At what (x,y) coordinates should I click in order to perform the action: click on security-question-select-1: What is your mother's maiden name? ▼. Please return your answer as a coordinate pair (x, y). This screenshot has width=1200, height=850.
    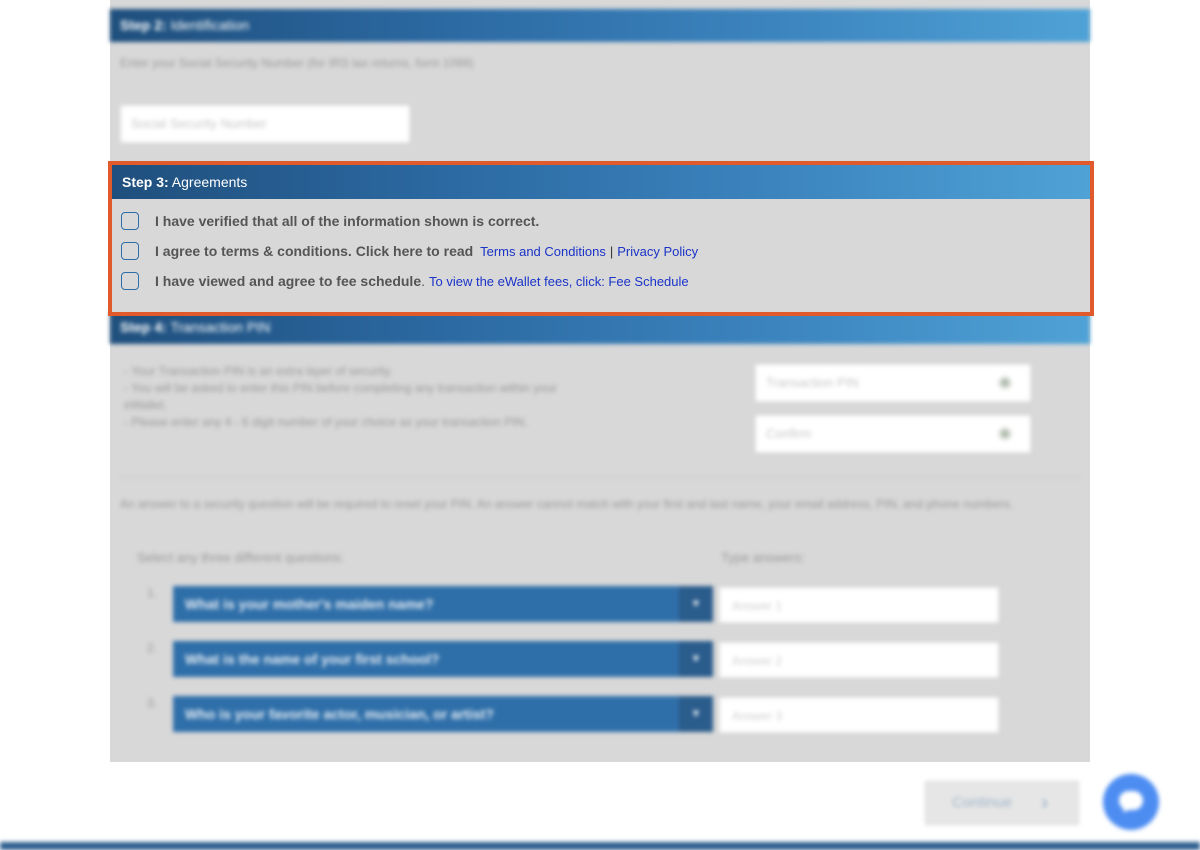
    Looking at the image, I should click on (443, 604).